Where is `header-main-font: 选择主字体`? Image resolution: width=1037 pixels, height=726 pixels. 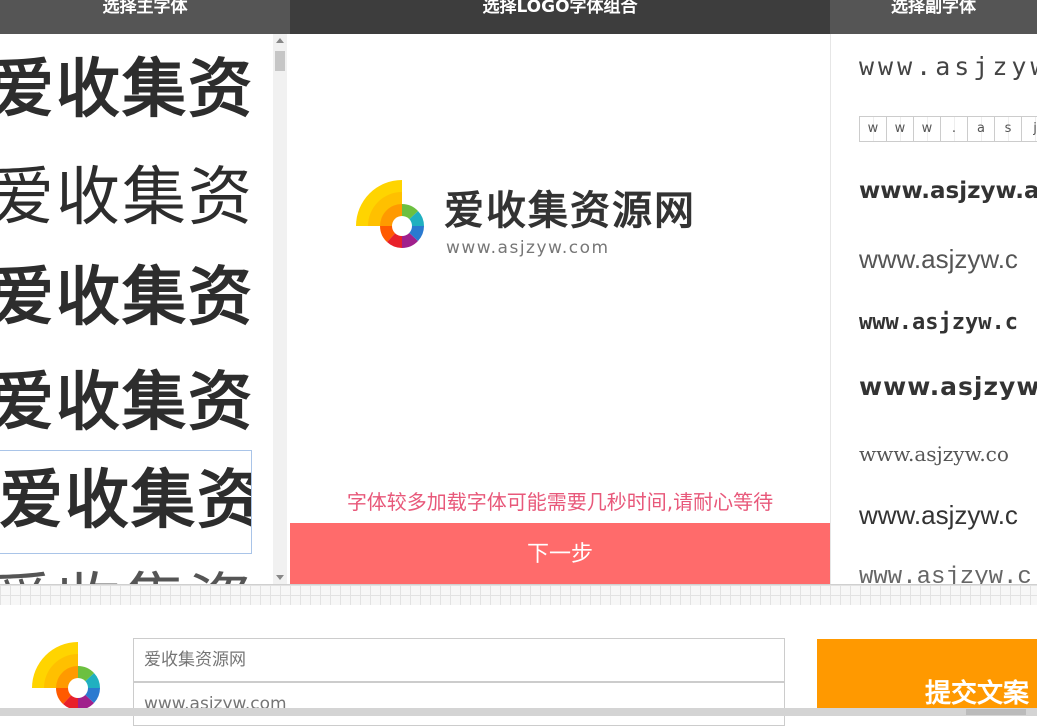
header-main-font: 选择主字体 is located at coordinates (145, 17).